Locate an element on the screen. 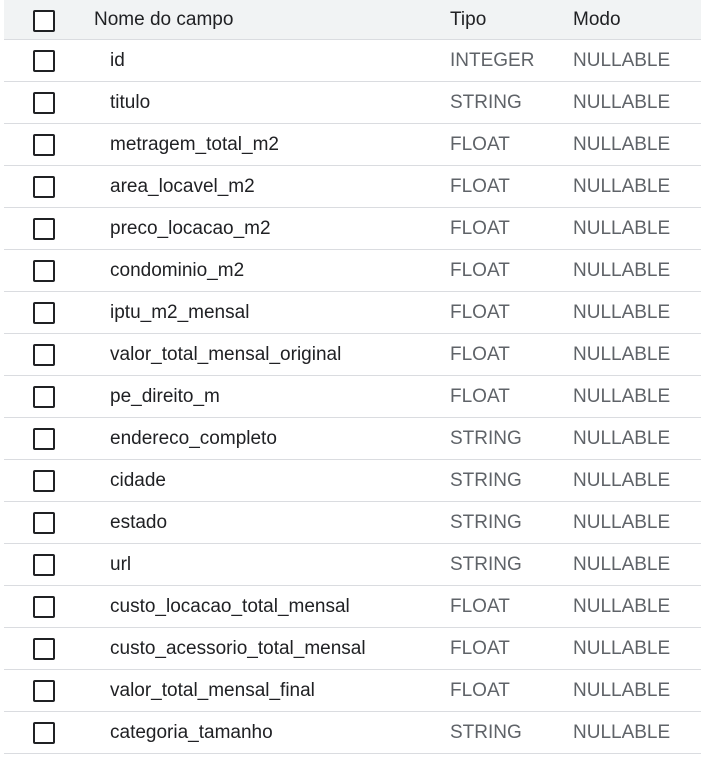  table-row: id INTEGER NULLABLE is located at coordinates (352, 61).